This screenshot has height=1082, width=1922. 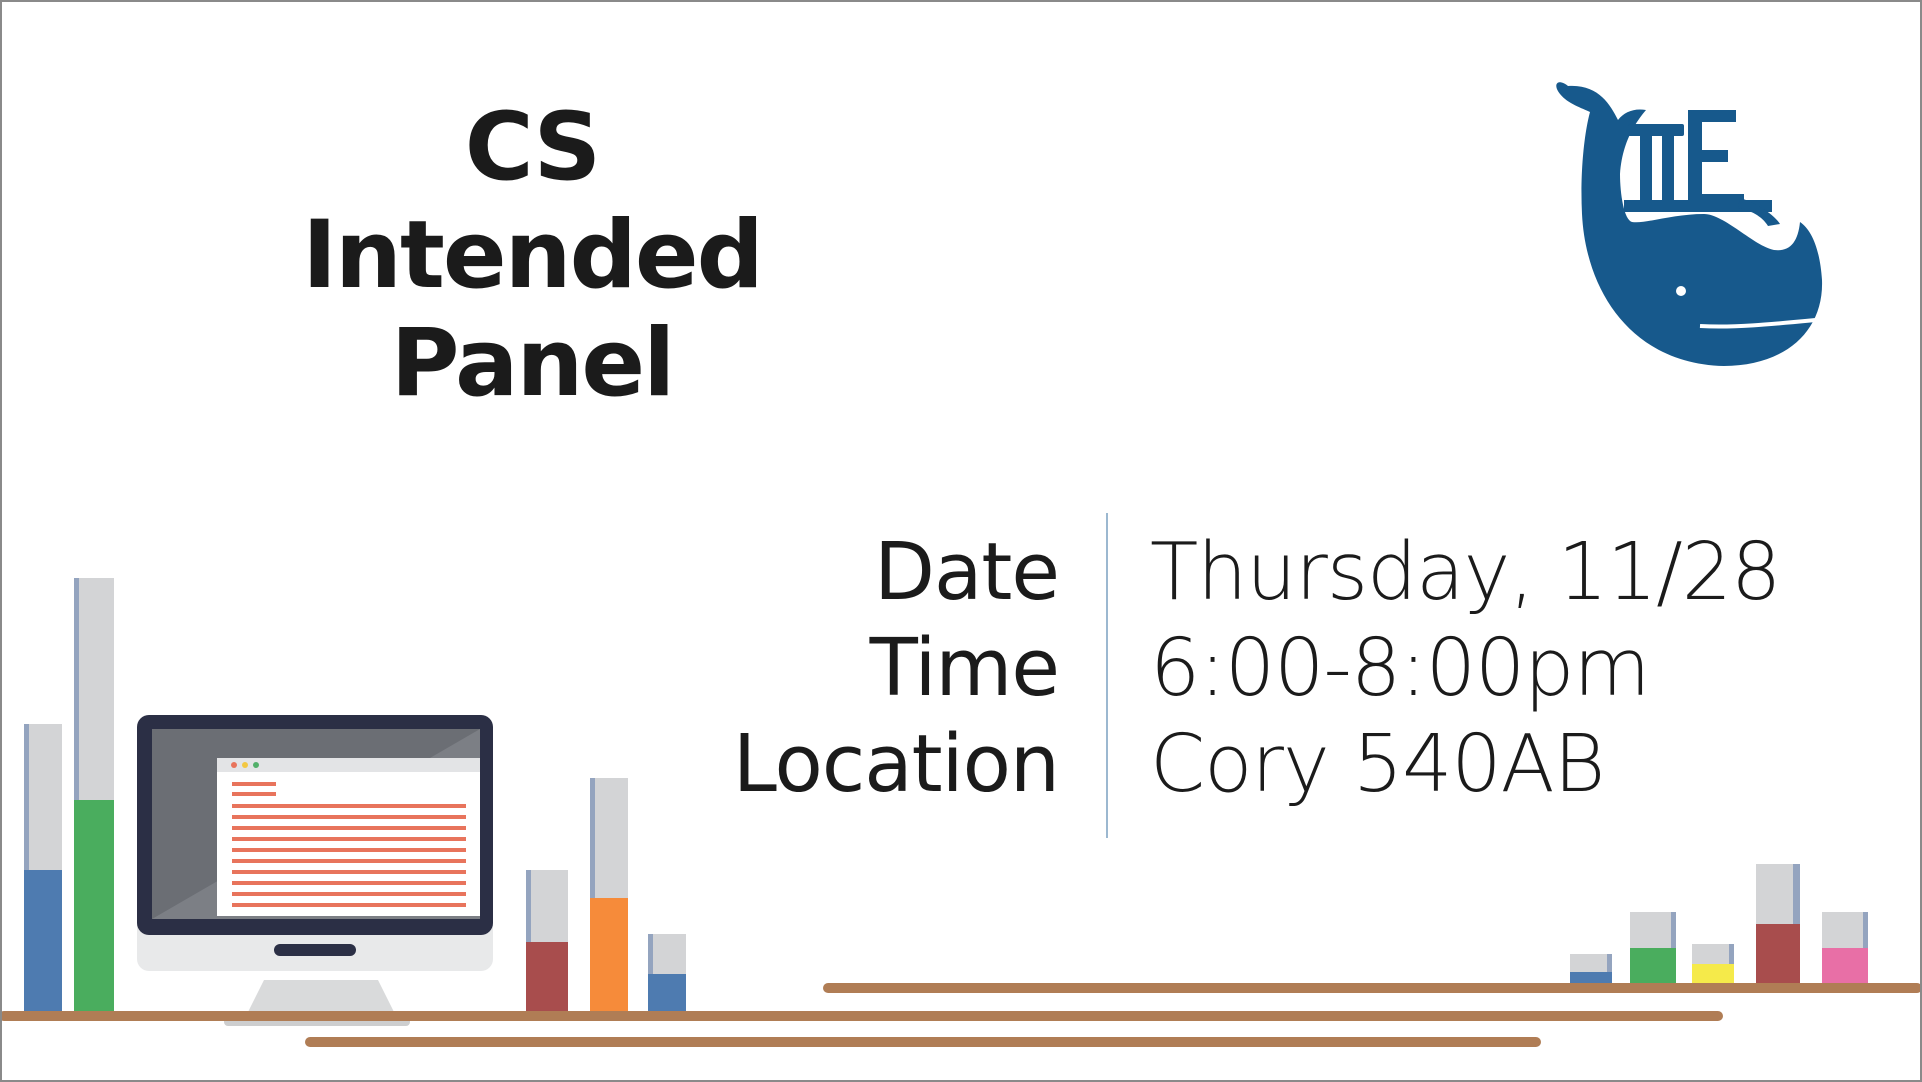 I want to click on bar-blue-small, so click(x=667, y=973).